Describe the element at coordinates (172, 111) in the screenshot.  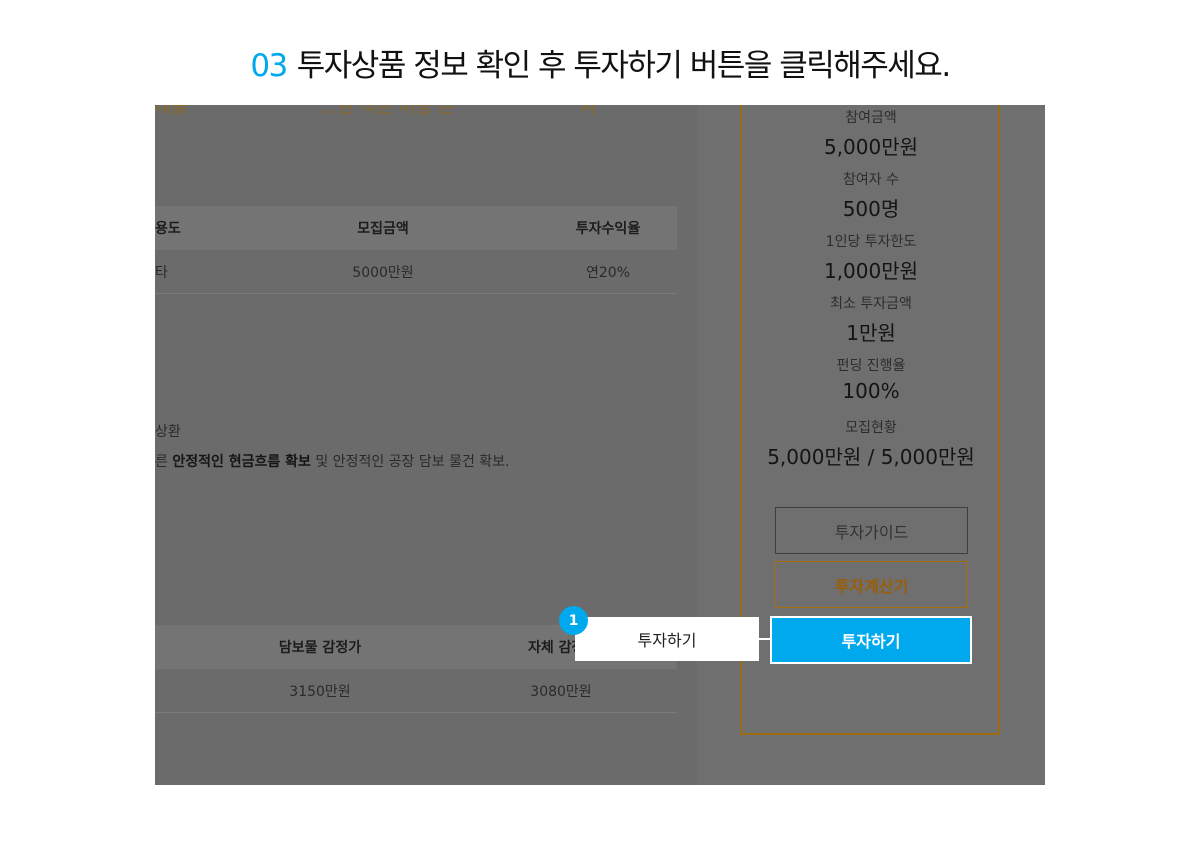
I see `cut-off-text: 대출` at that location.